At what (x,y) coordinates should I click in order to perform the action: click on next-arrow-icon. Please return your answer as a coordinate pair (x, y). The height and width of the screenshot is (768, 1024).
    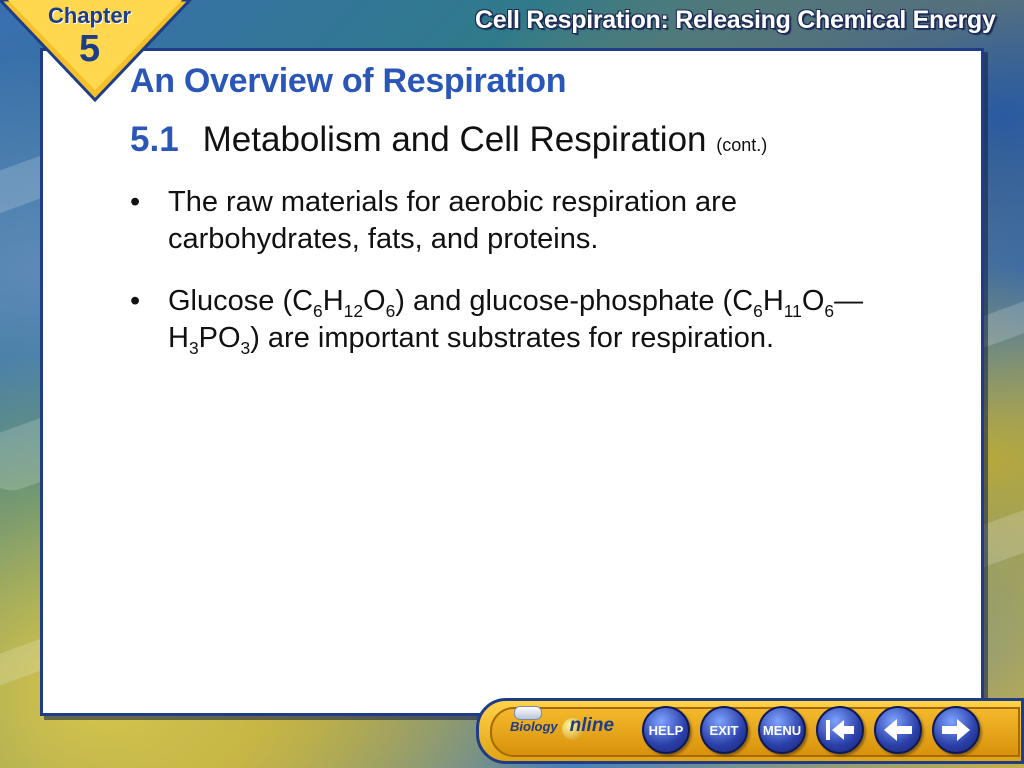
    Looking at the image, I should click on (956, 730).